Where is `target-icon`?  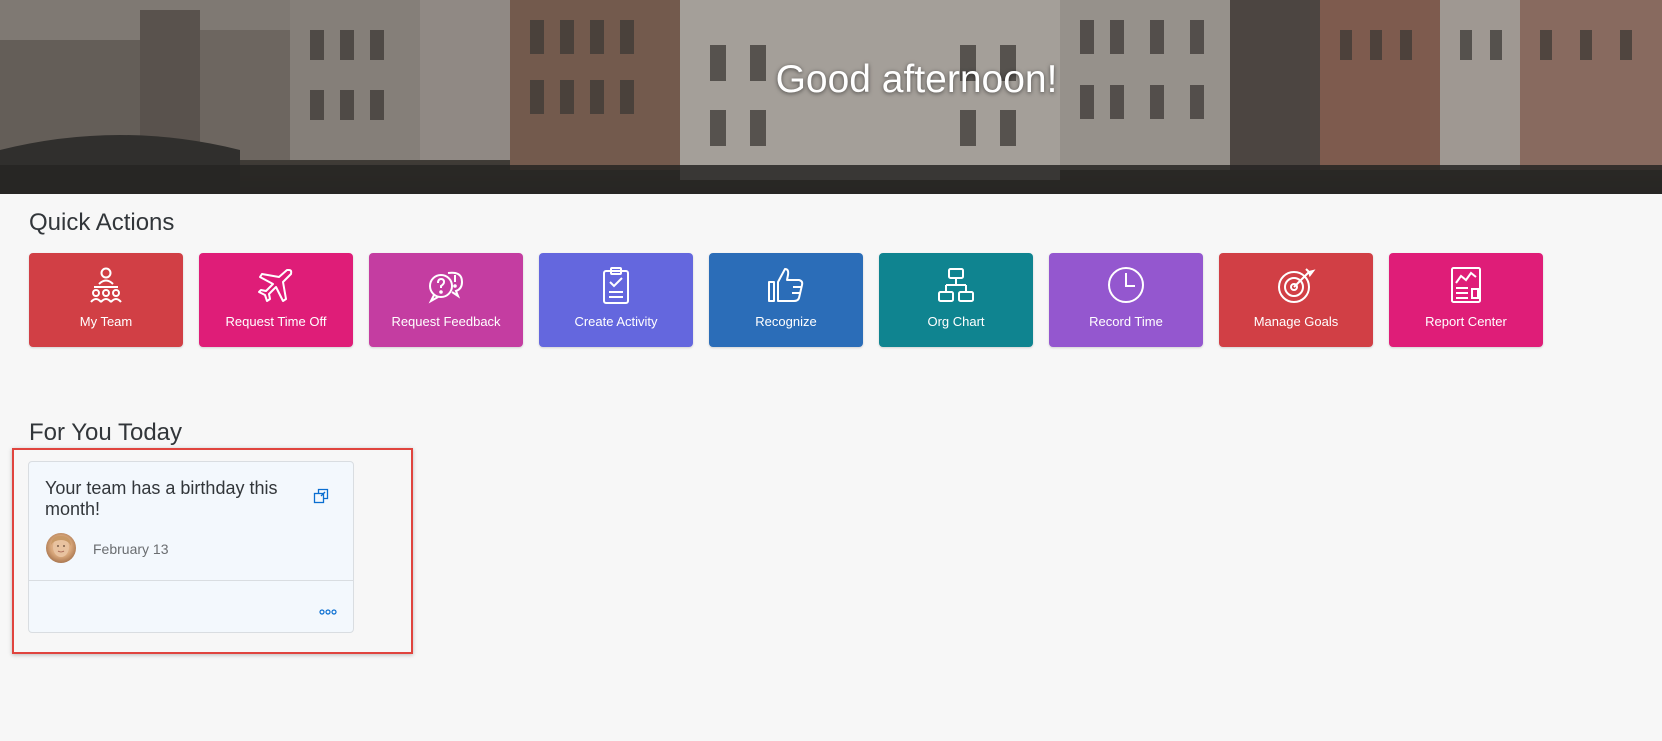
target-icon is located at coordinates (1296, 285).